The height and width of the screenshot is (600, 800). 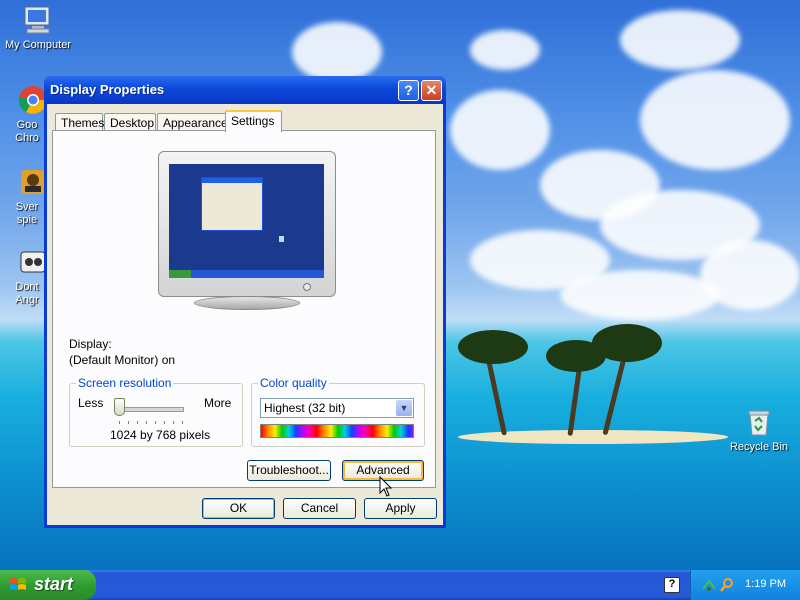 I want to click on monitor-power-icon, so click(x=307, y=287).